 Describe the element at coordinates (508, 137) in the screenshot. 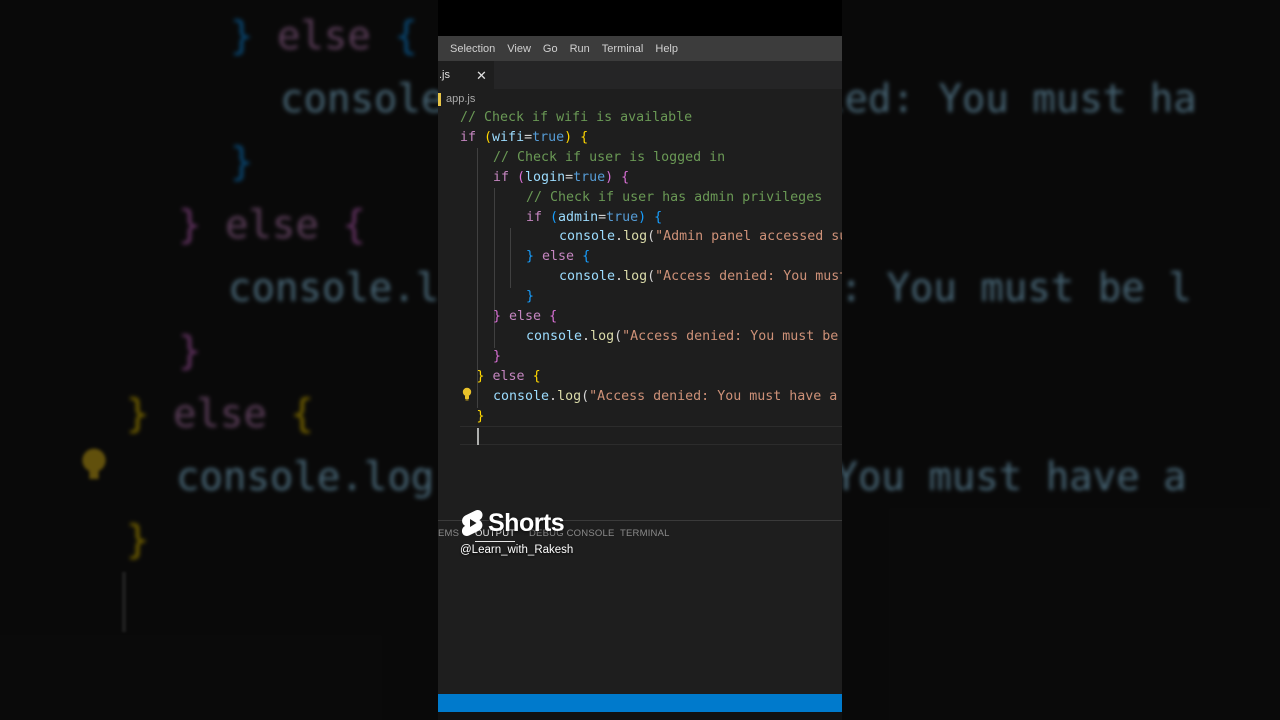

I see `code-token: wifi` at that location.